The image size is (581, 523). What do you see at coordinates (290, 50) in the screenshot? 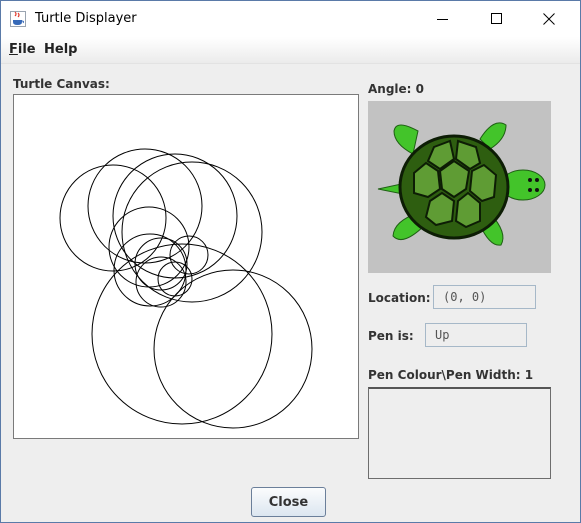
I see `menu-bar: File Help` at bounding box center [290, 50].